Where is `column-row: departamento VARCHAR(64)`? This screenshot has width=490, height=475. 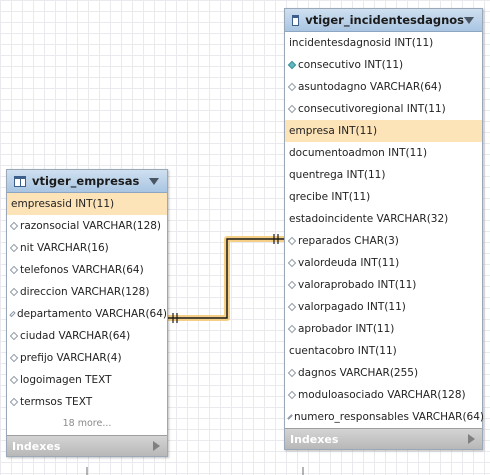 column-row: departamento VARCHAR(64) is located at coordinates (87, 314).